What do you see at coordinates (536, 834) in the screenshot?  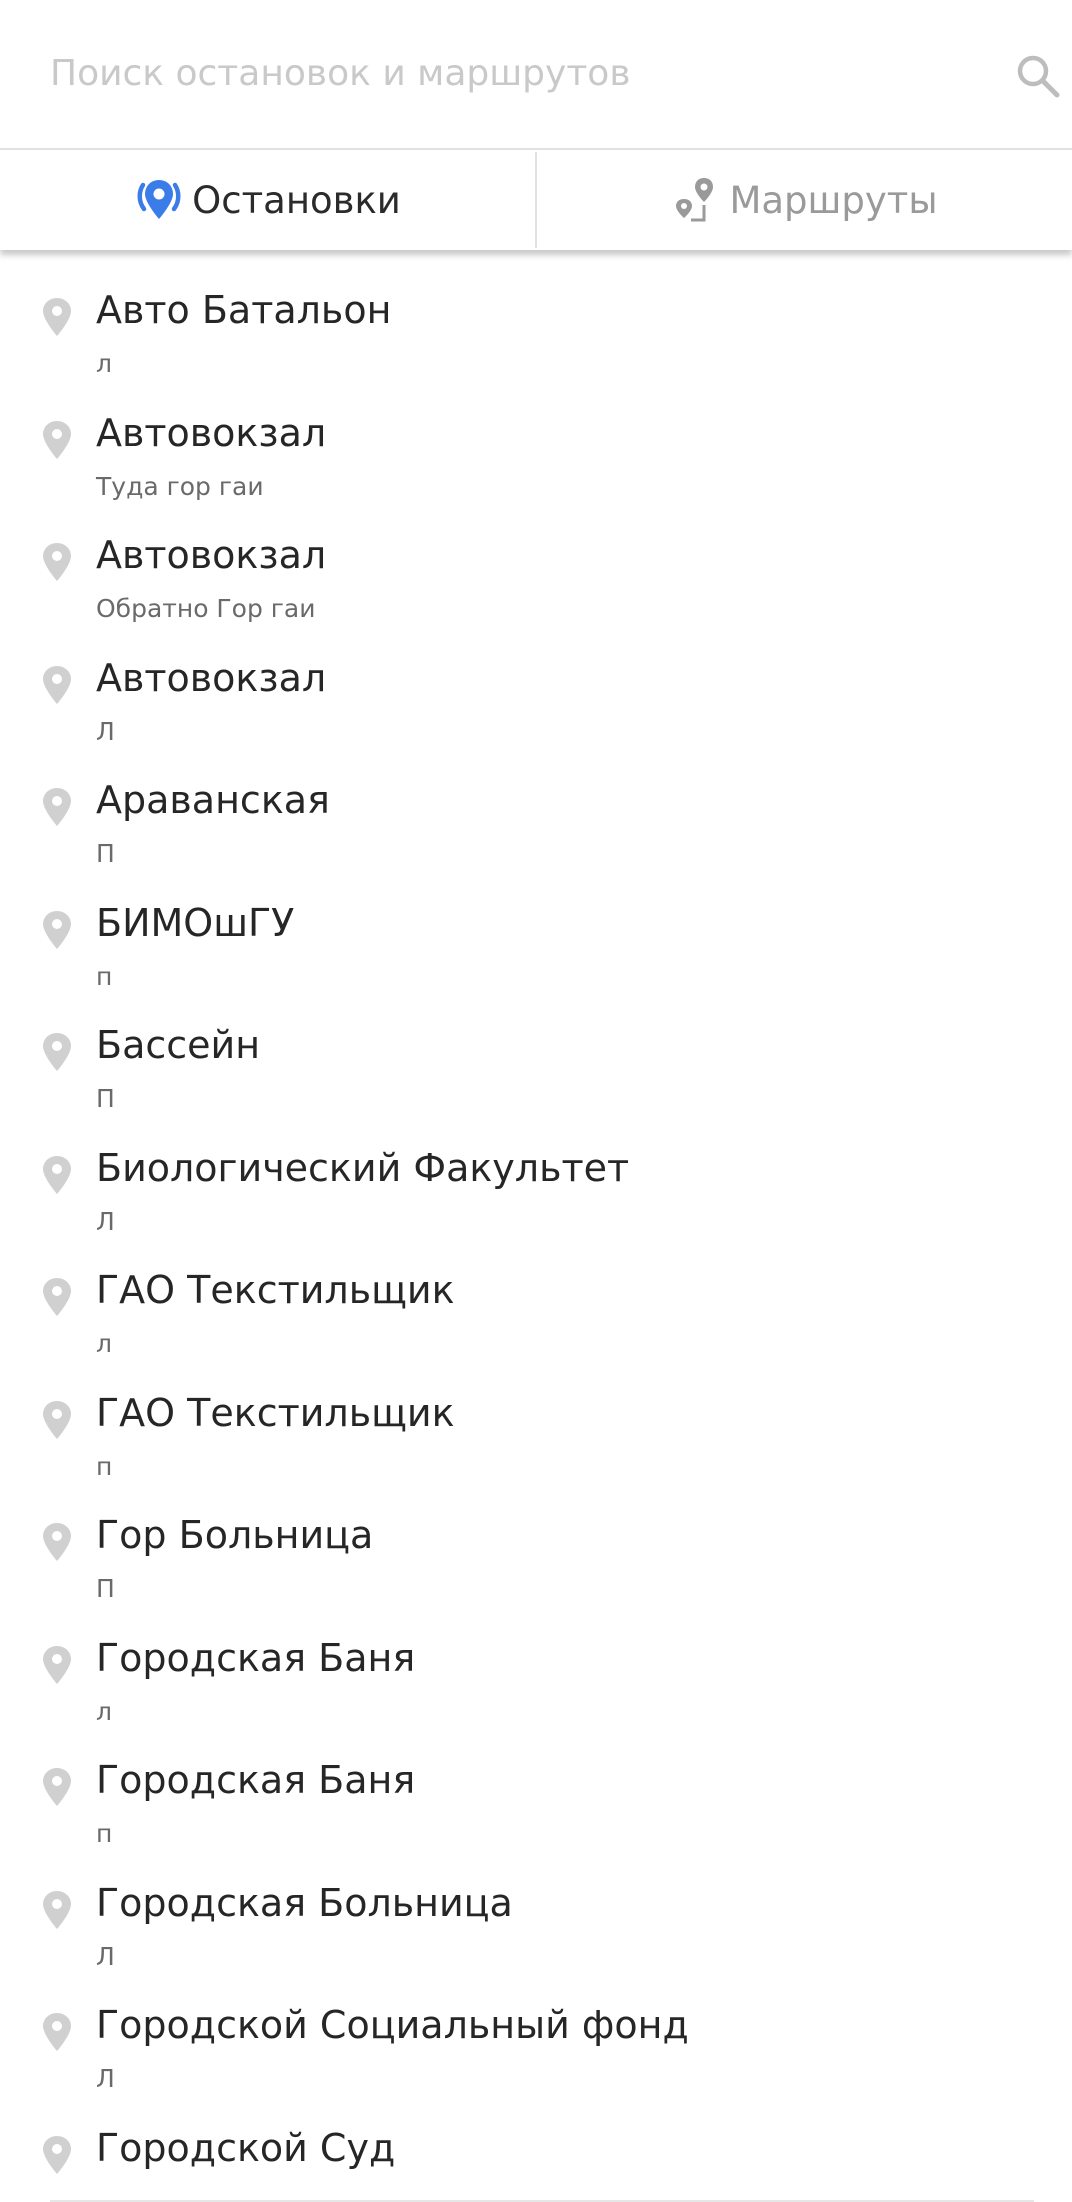 I see `stop-list-item: Араванская П` at bounding box center [536, 834].